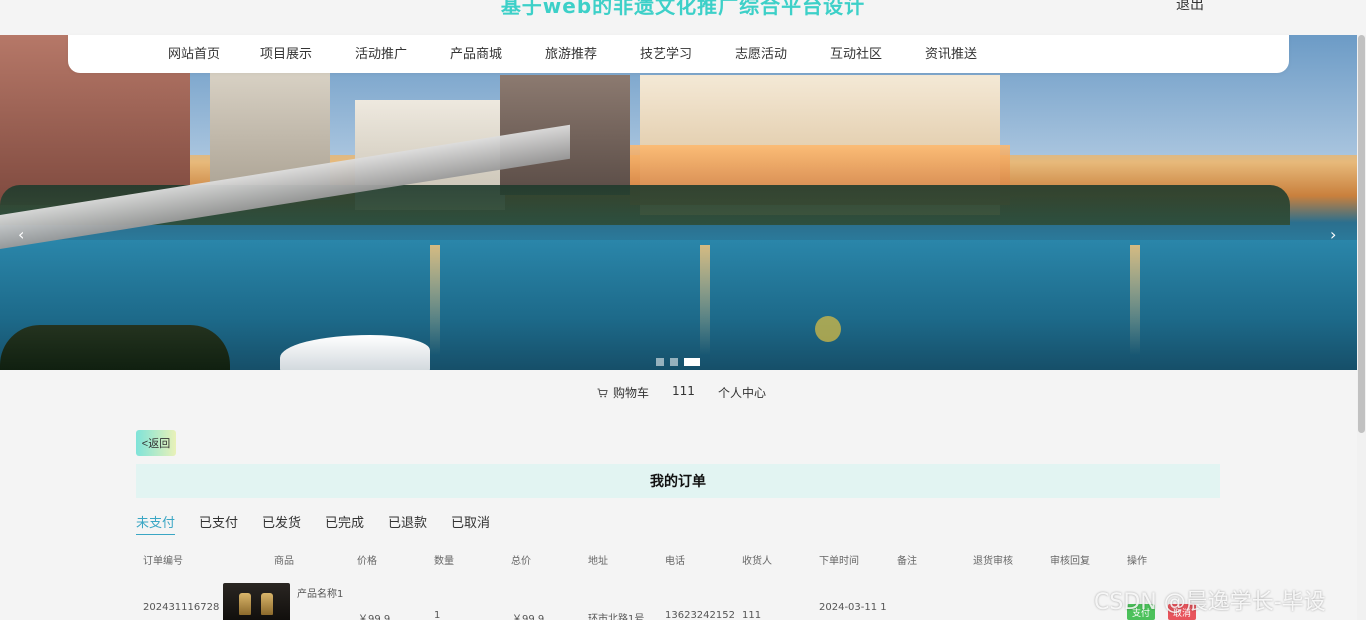  I want to click on order-address: 环市北路1号, so click(616, 617).